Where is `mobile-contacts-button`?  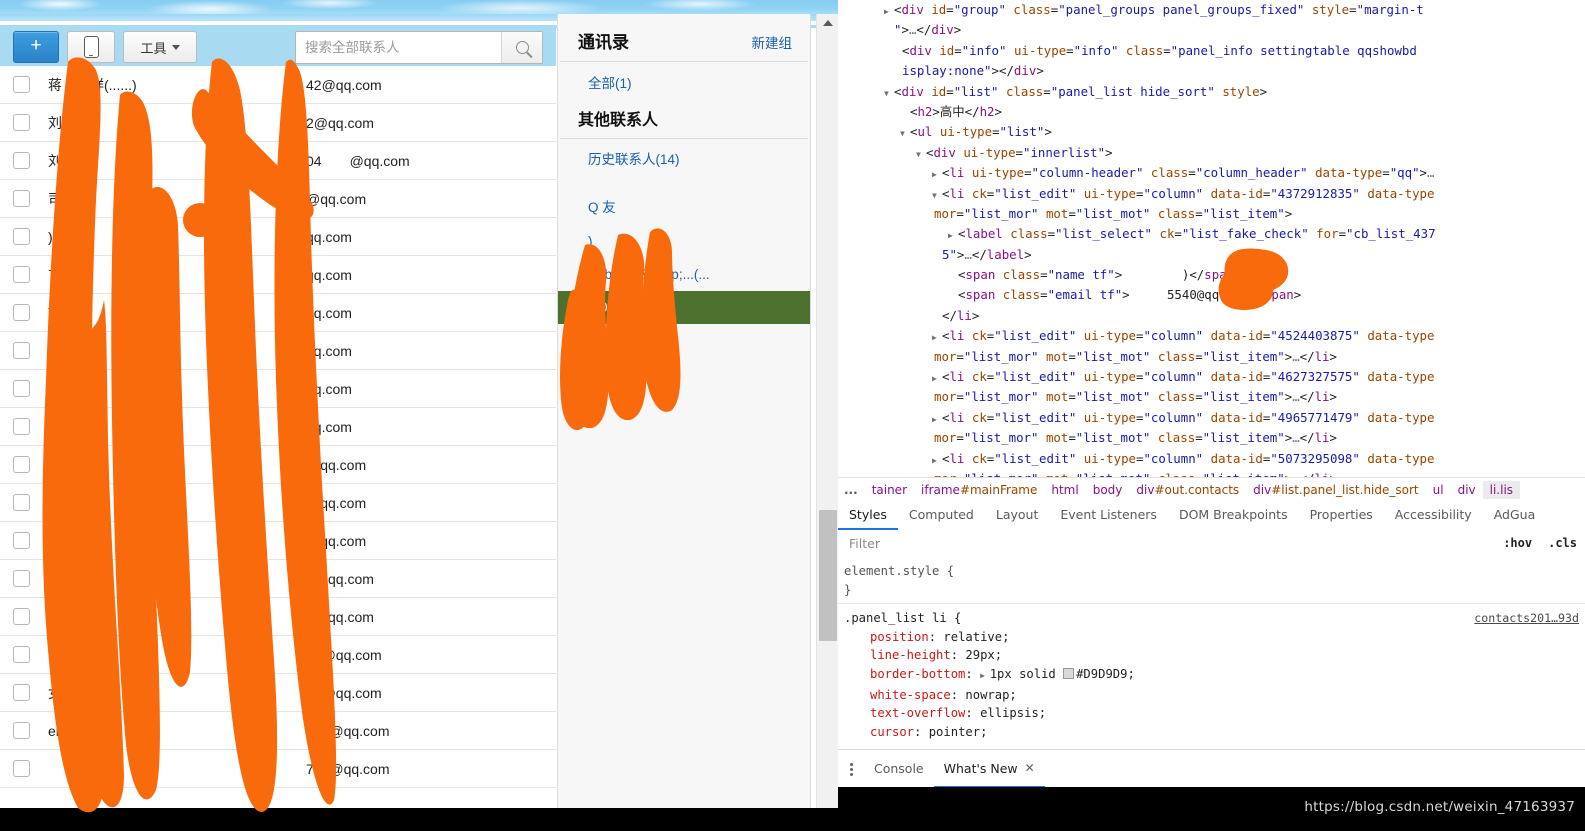
mobile-contacts-button is located at coordinates (91, 47).